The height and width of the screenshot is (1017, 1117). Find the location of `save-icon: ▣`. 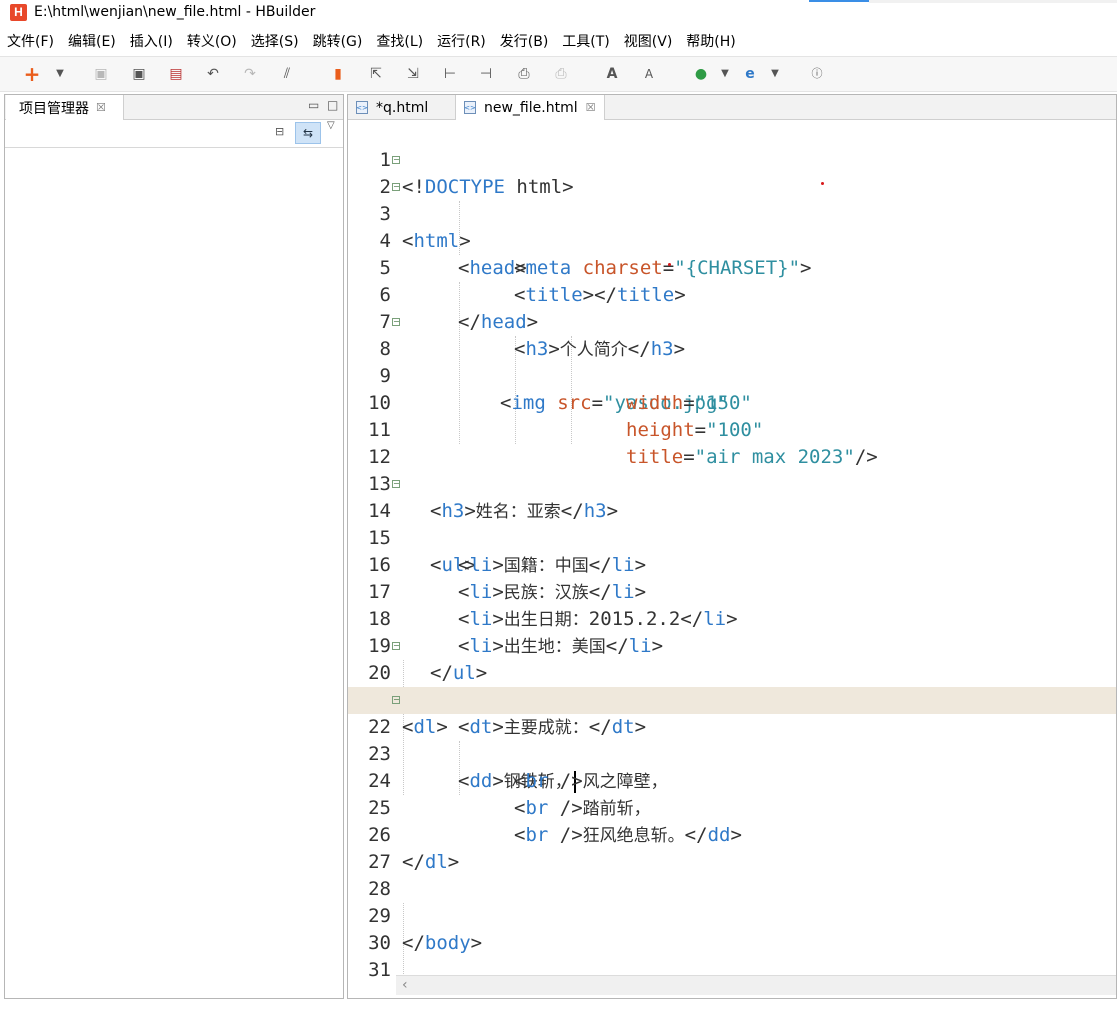

save-icon: ▣ is located at coordinates (101, 74).